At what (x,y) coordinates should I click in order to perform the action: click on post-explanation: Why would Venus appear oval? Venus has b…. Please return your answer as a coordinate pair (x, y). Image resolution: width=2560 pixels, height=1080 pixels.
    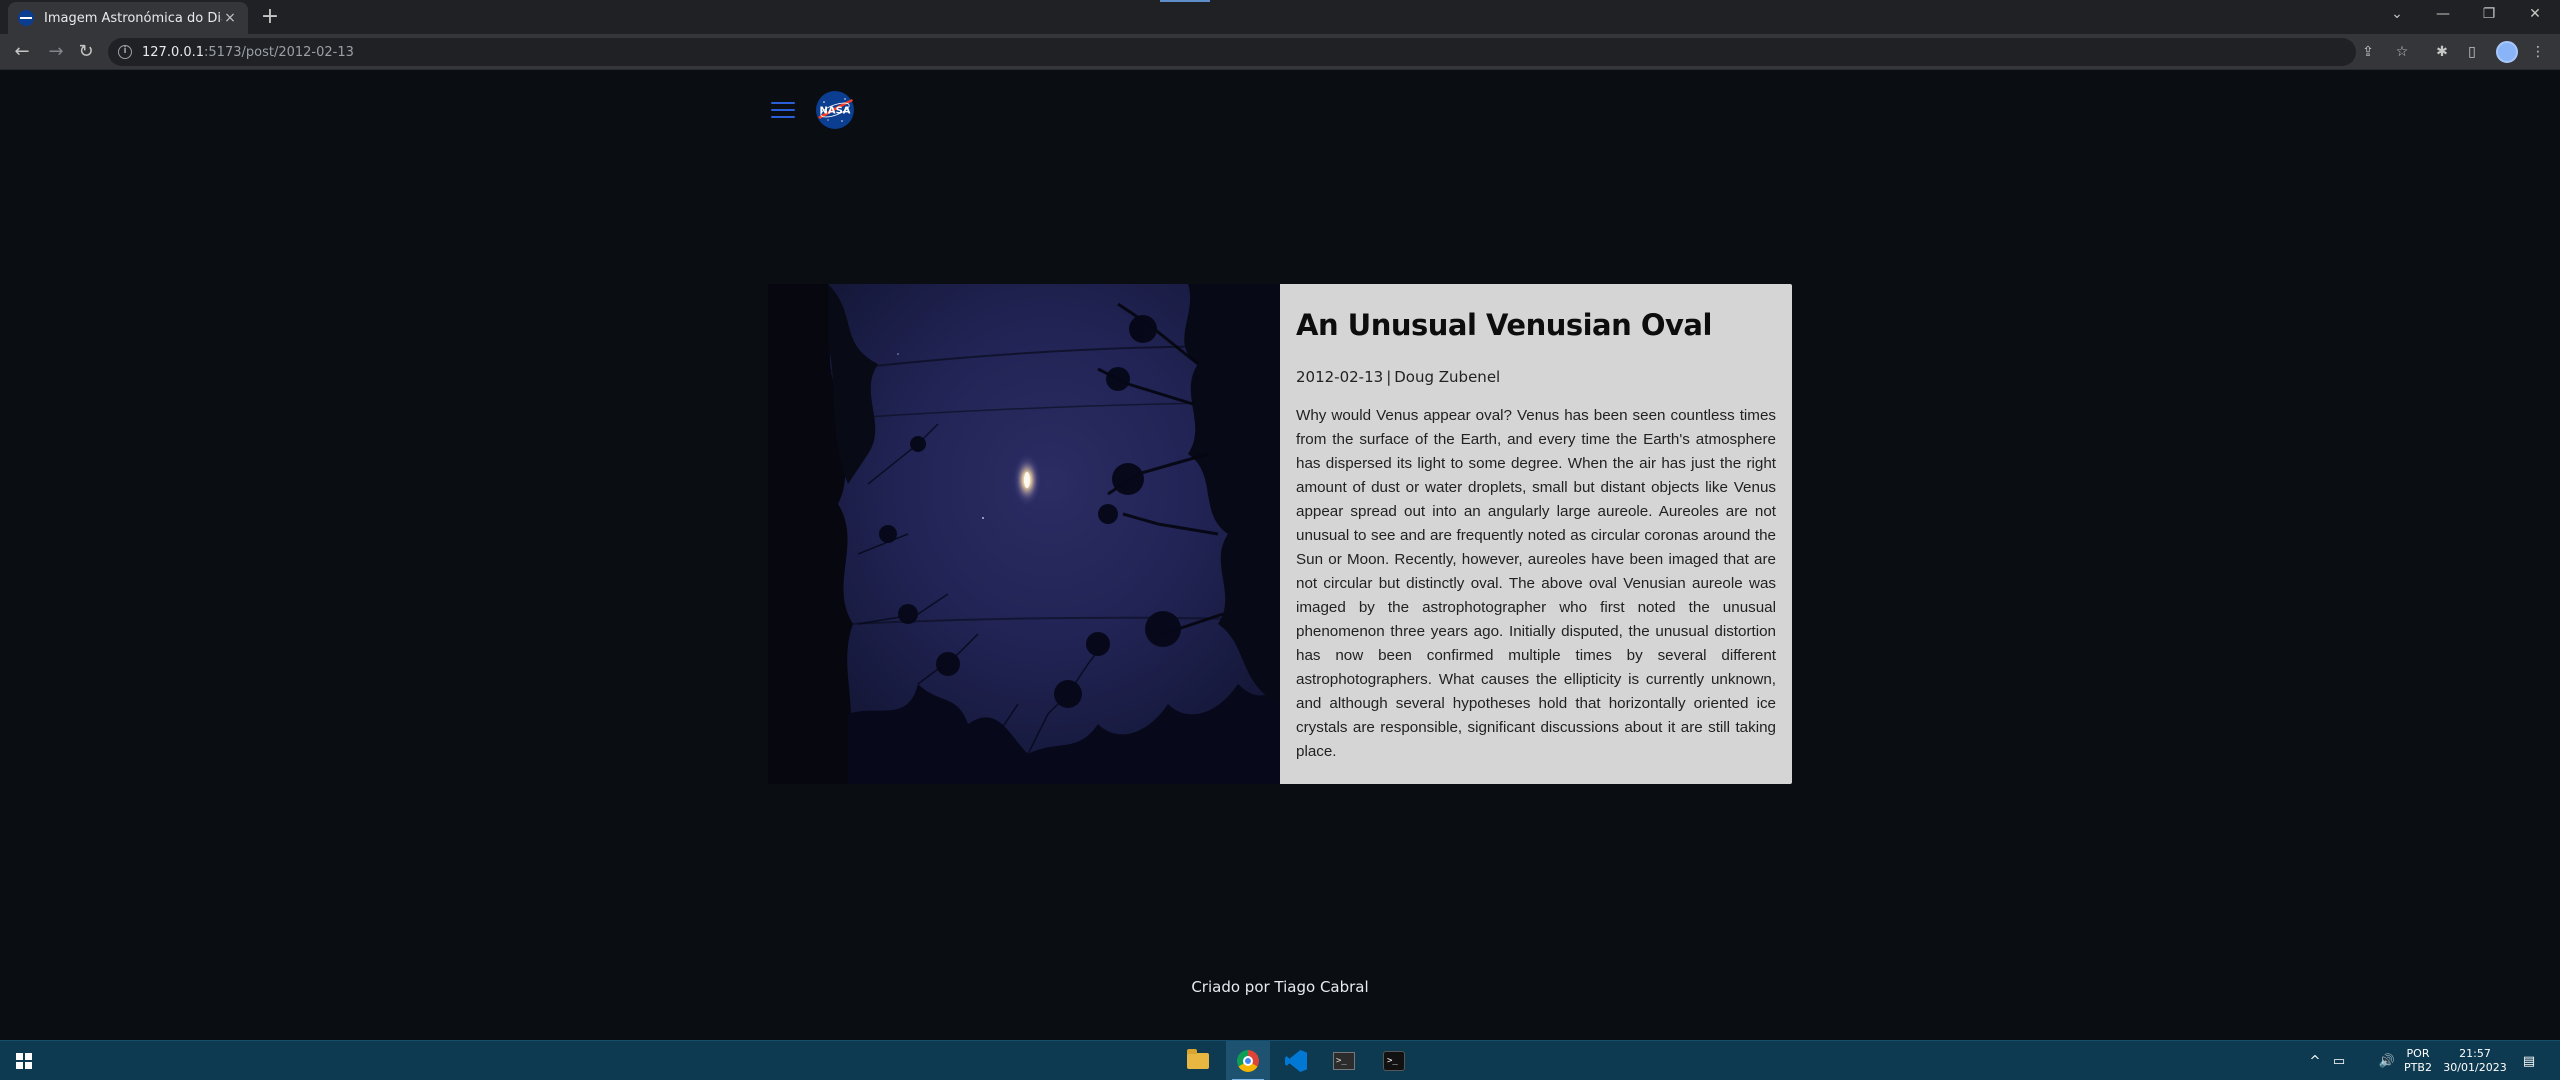
    Looking at the image, I should click on (1536, 583).